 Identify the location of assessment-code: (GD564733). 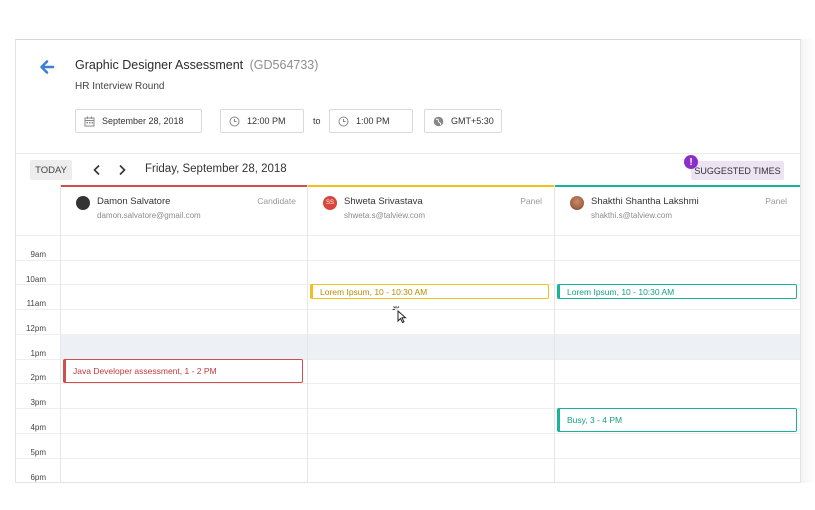
(284, 65).